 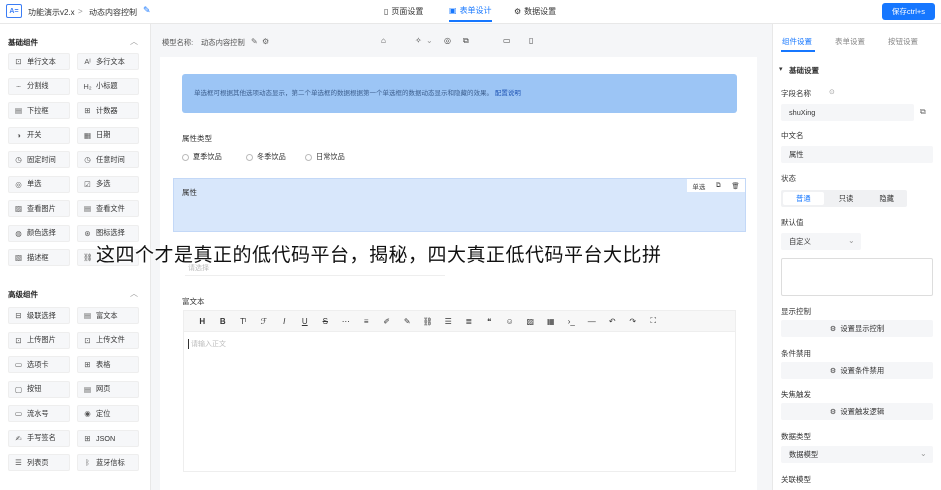 What do you see at coordinates (781, 69) in the screenshot?
I see `caret-down-icon: ▾` at bounding box center [781, 69].